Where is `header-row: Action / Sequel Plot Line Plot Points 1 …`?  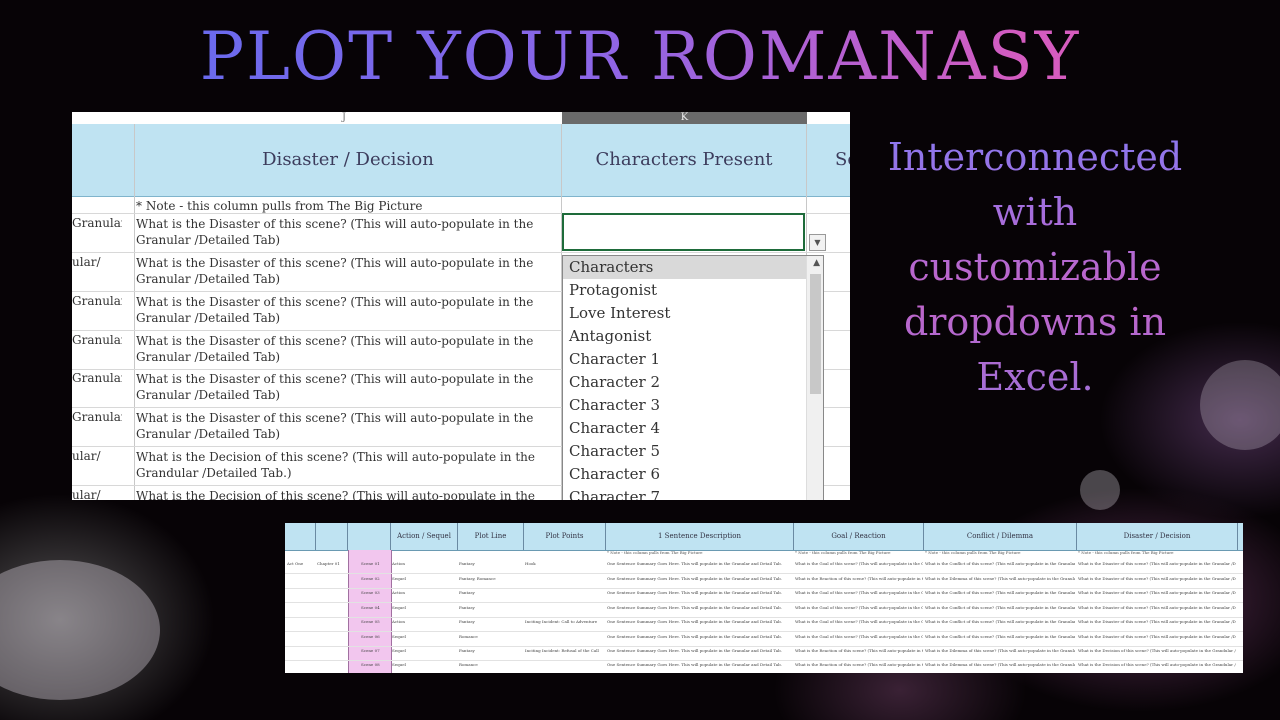
header-row: Action / Sequel Plot Line Plot Points 1 … is located at coordinates (764, 537).